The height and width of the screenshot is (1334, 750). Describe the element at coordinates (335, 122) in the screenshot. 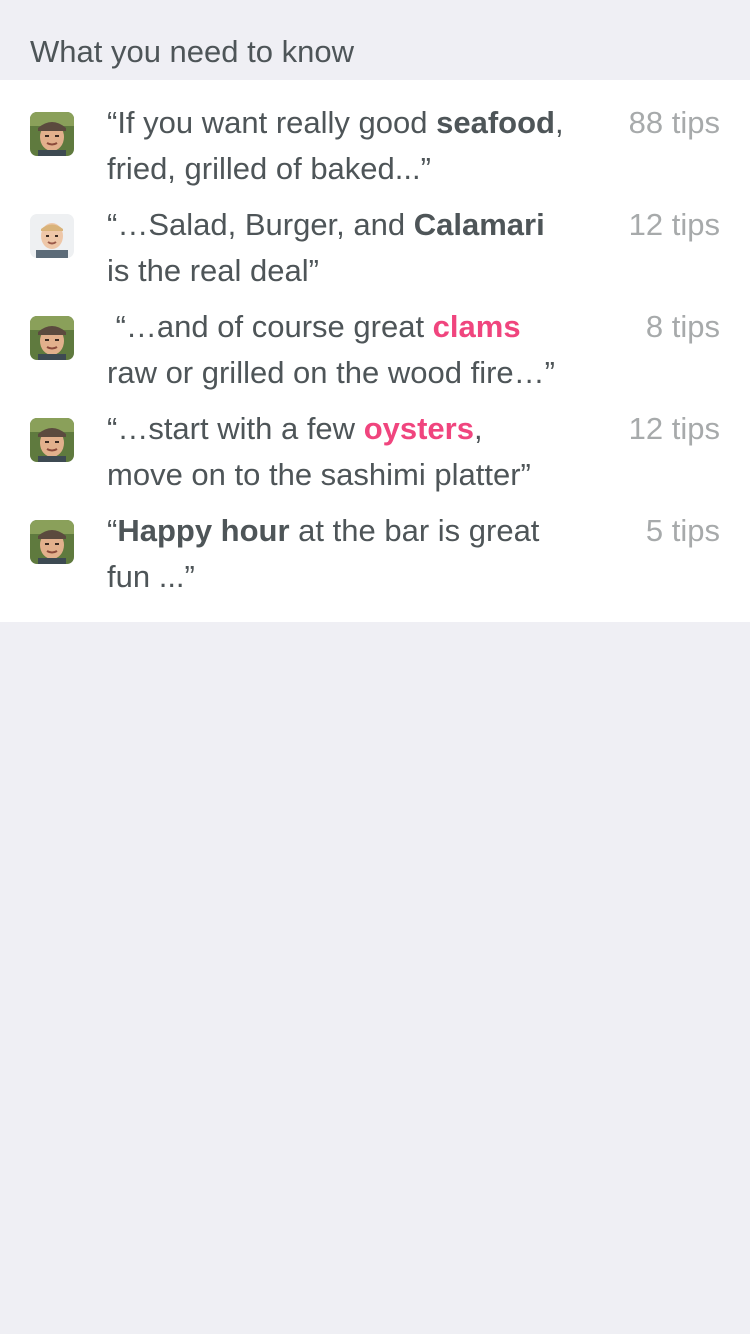

I see `tip-line-1: “If you want really good seafood,` at that location.